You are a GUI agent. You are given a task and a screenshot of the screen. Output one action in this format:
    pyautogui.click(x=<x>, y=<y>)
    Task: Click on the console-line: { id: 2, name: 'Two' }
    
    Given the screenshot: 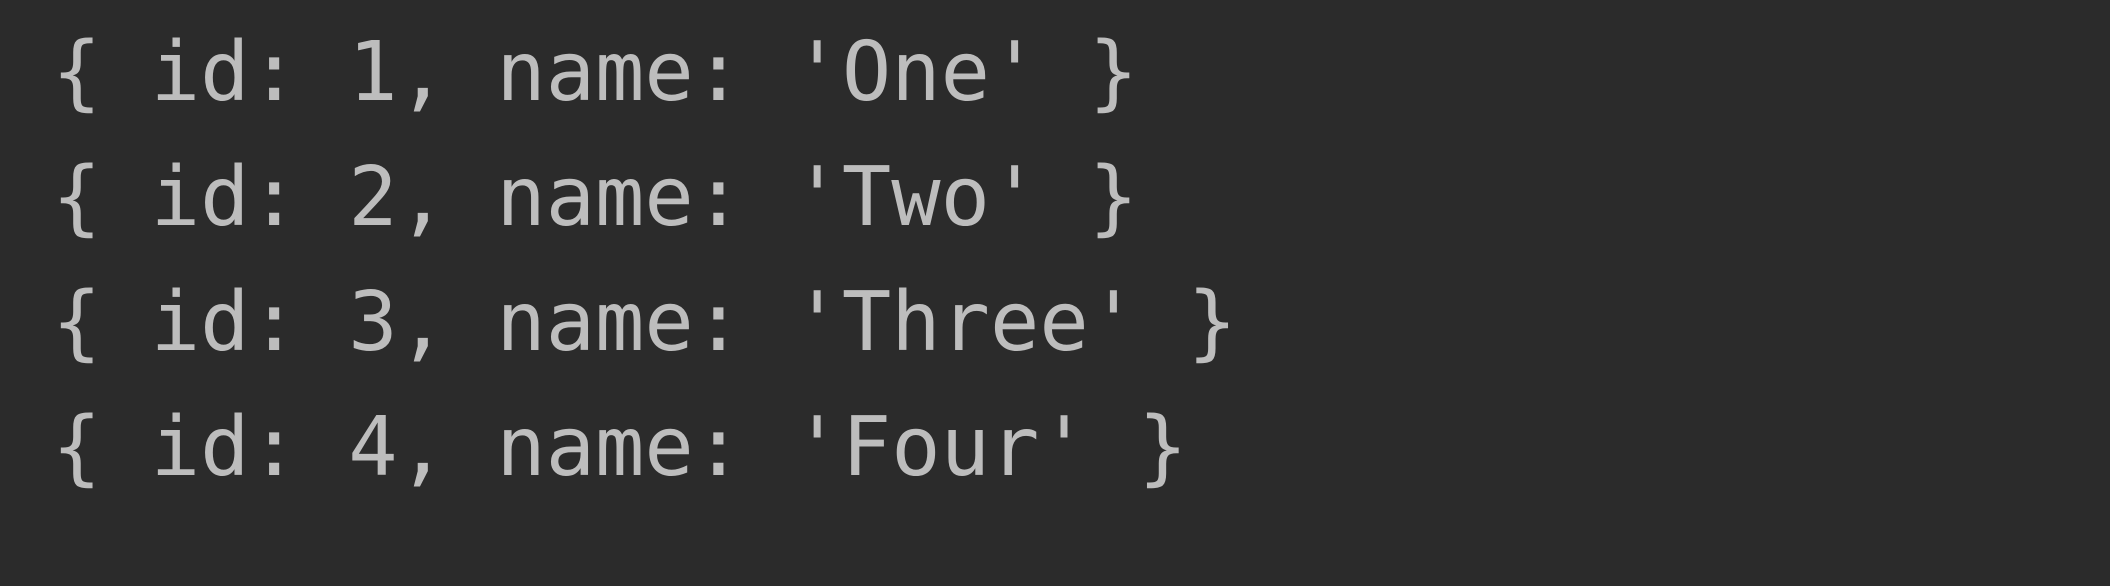 What is the action you would take?
    pyautogui.click(x=595, y=197)
    